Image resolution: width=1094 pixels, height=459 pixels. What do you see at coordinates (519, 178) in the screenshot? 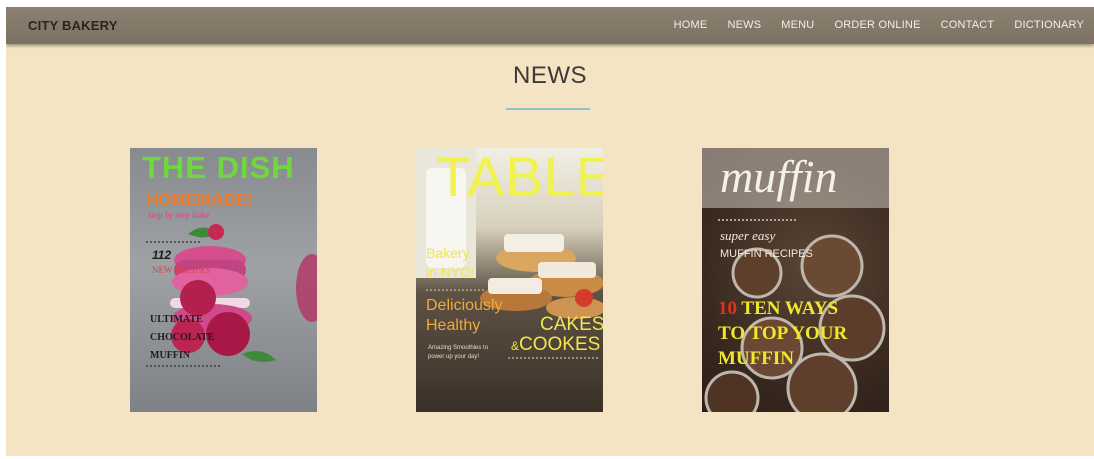
I see `cover-title: TABLE` at bounding box center [519, 178].